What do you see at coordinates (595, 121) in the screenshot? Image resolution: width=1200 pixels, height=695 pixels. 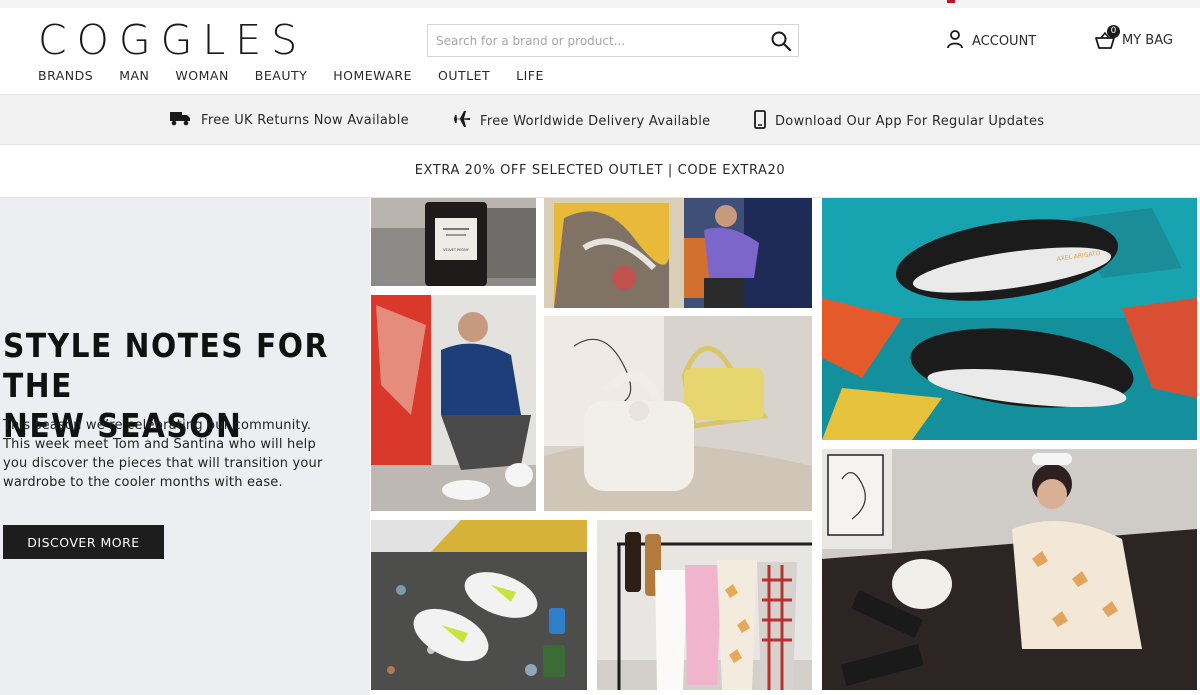 I see `benefit-delivery-text: Free Worldwide Delivery Available` at bounding box center [595, 121].